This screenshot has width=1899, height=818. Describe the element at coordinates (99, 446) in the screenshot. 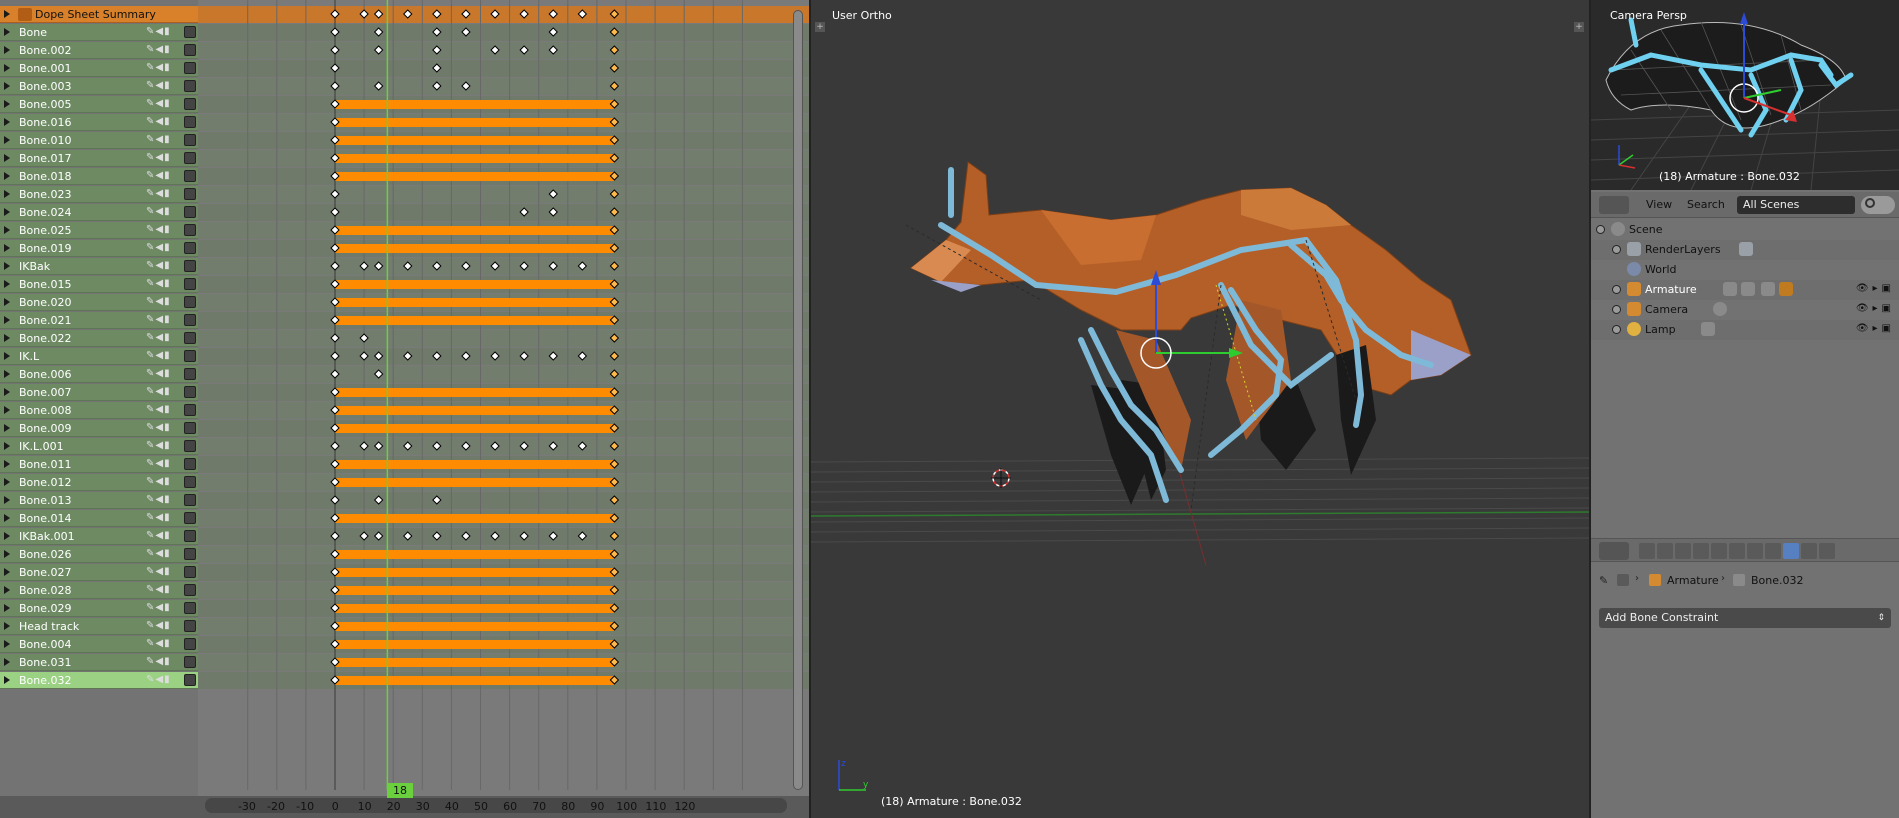

I see `channel-row: IK.L.001 ✎◀▮` at that location.